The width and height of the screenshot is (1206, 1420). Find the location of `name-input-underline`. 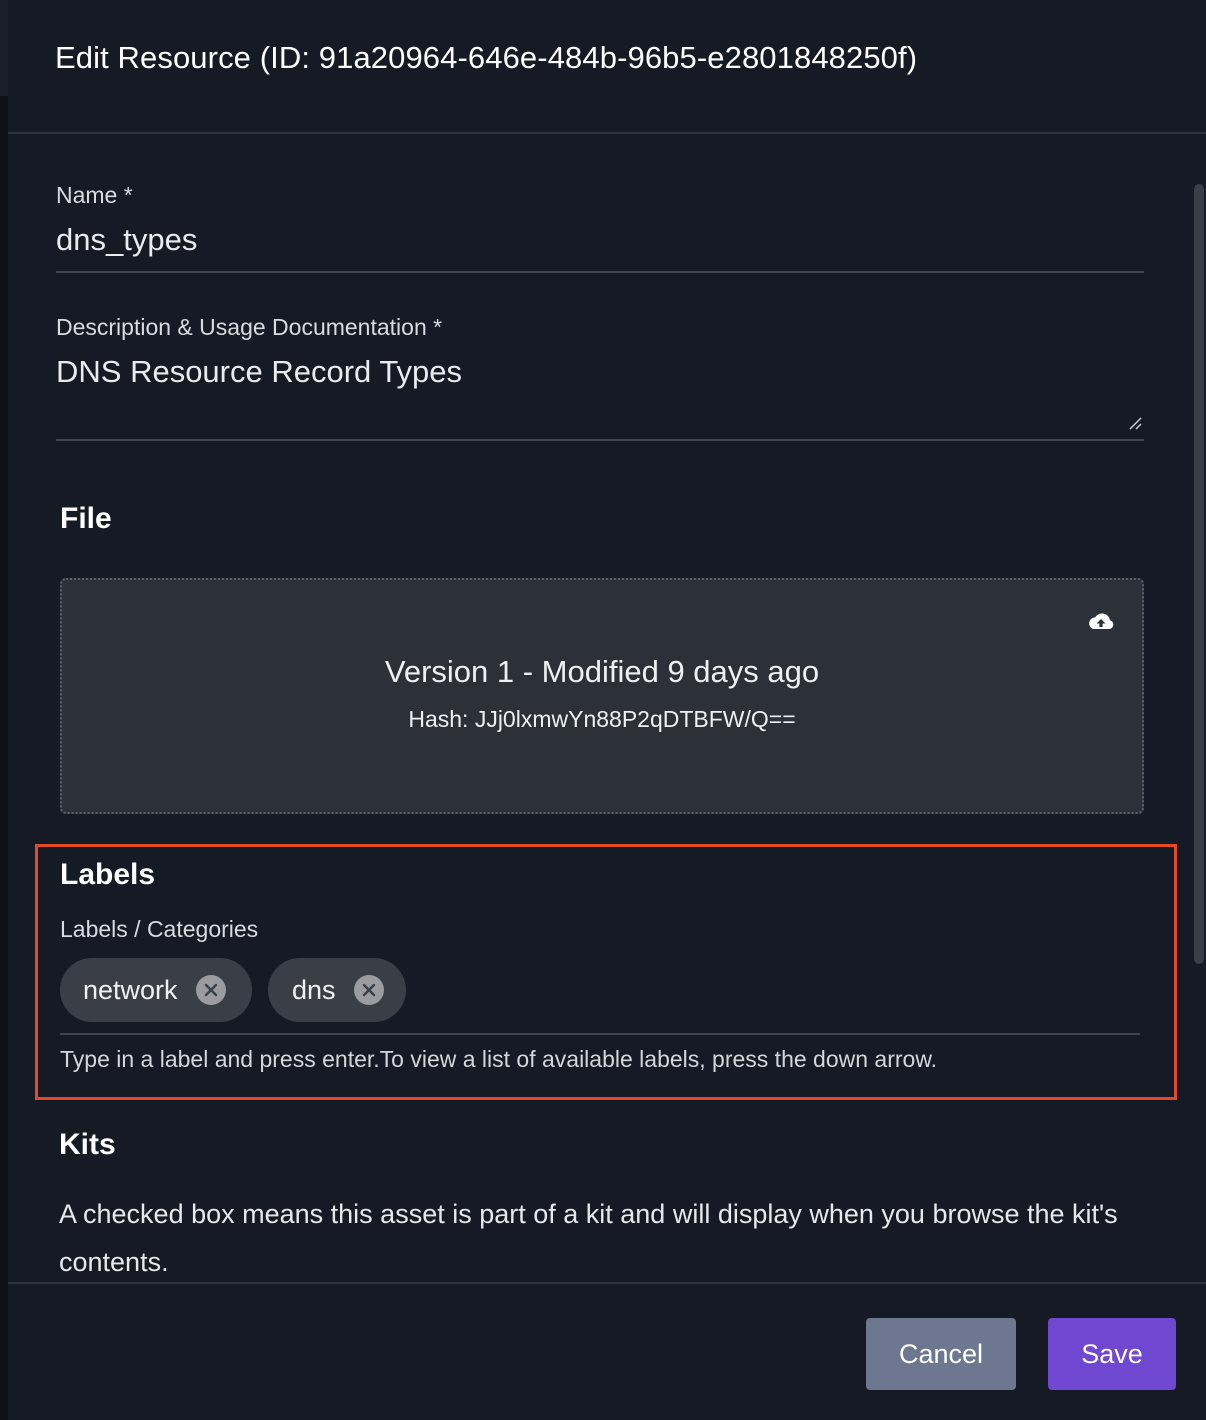

name-input-underline is located at coordinates (600, 272).